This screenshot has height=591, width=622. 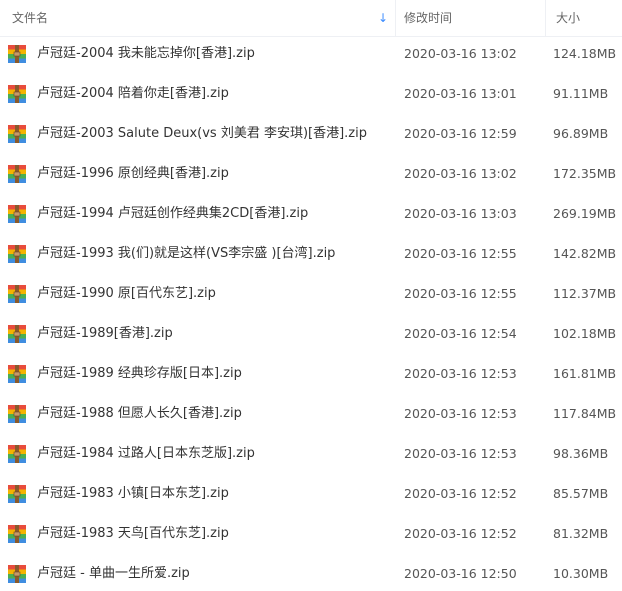 What do you see at coordinates (460, 133) in the screenshot?
I see `file-modified-time: 2020-03-16 12:59` at bounding box center [460, 133].